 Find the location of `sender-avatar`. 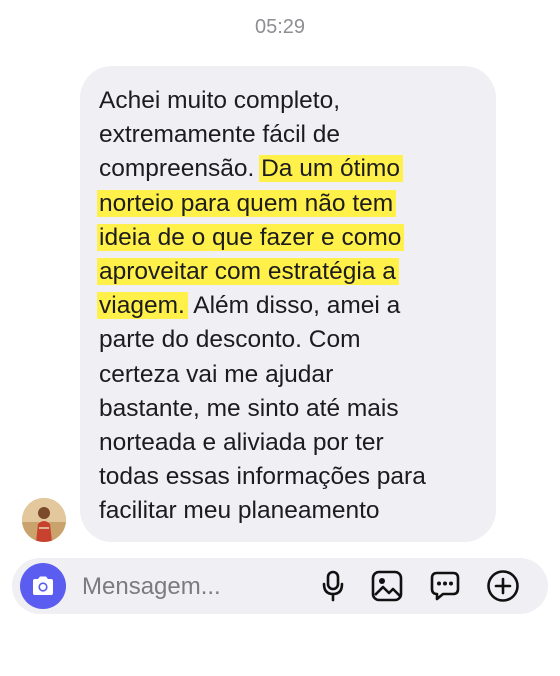

sender-avatar is located at coordinates (44, 520).